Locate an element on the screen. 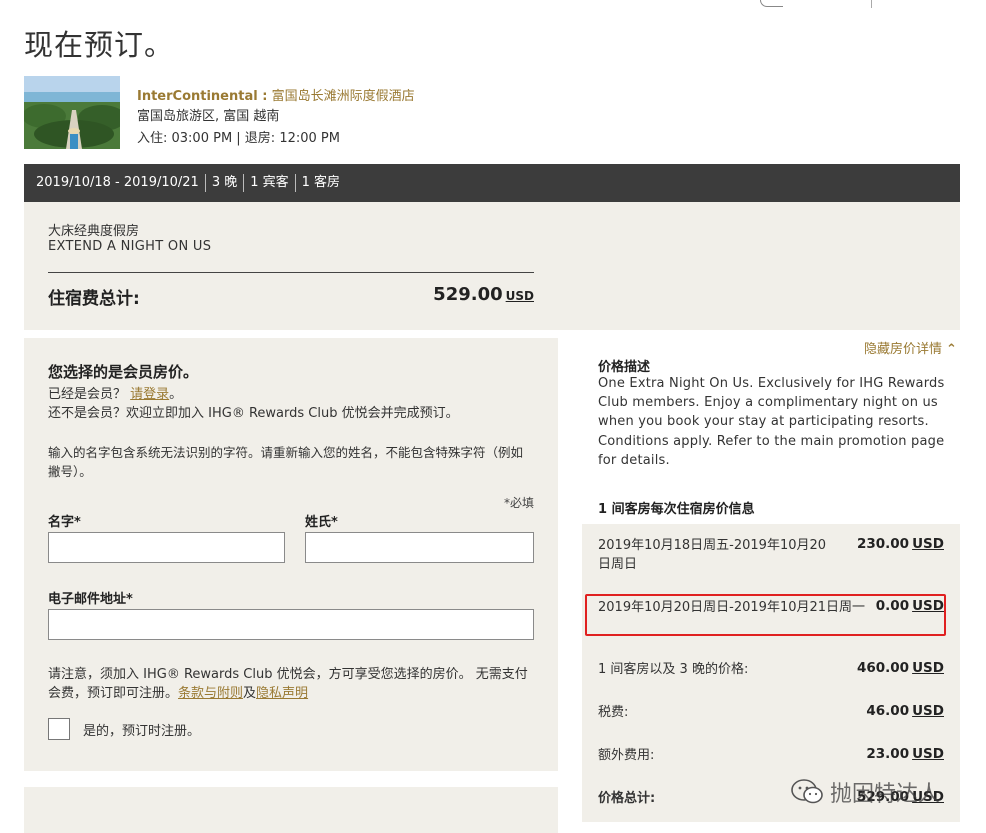 The image size is (986, 833). room-offer: EXTEND A NIGHT ON US is located at coordinates (130, 246).